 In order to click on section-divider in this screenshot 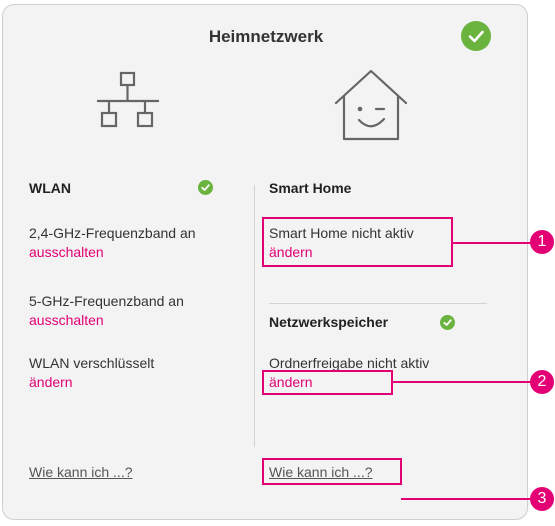, I will do `click(378, 303)`.